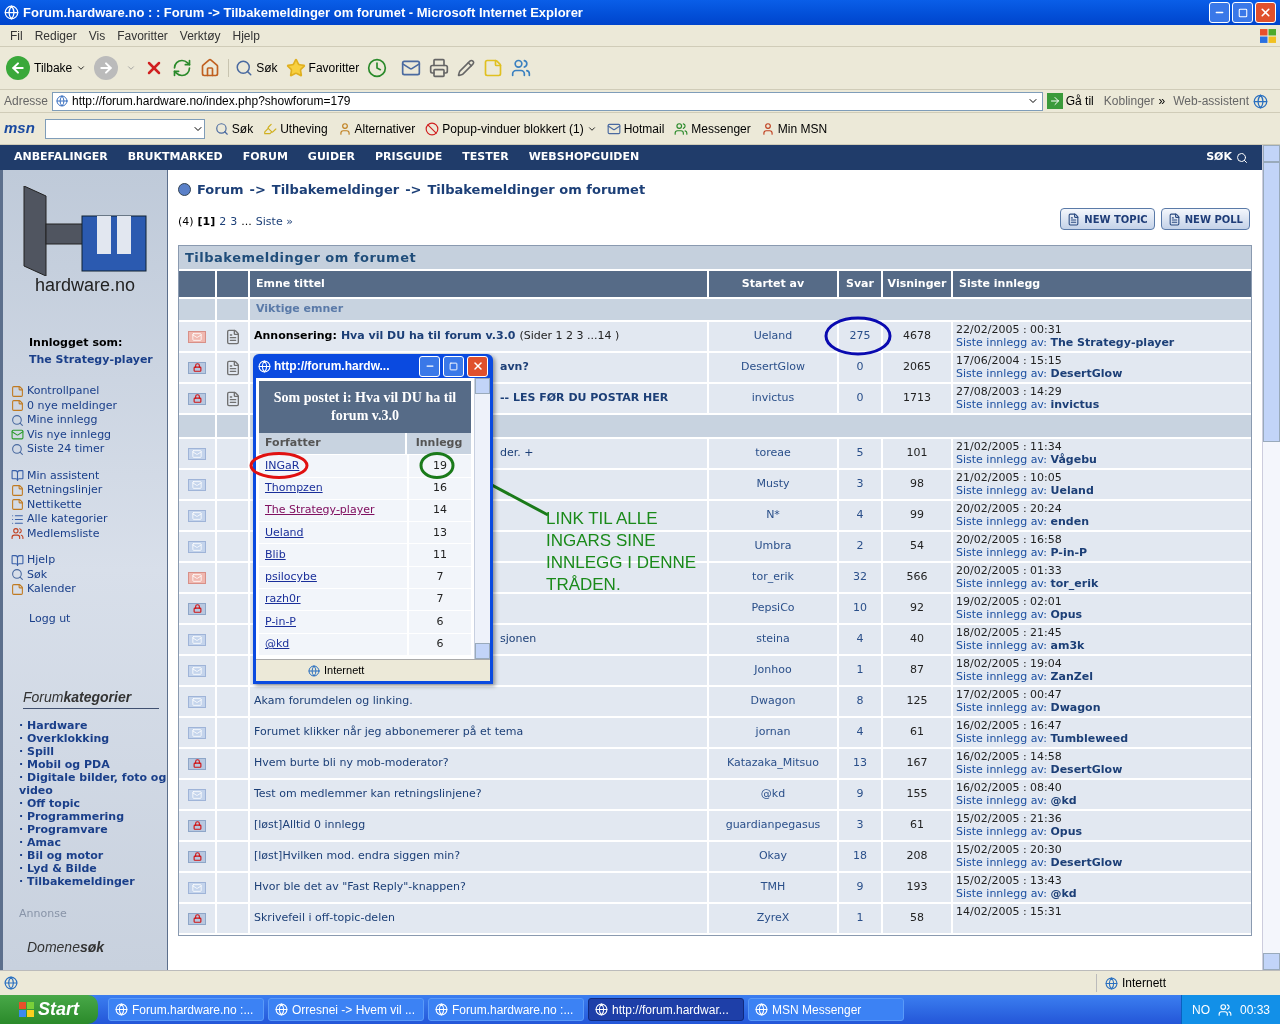 The width and height of the screenshot is (1280, 1024). I want to click on starter-link: invictus, so click(773, 398).